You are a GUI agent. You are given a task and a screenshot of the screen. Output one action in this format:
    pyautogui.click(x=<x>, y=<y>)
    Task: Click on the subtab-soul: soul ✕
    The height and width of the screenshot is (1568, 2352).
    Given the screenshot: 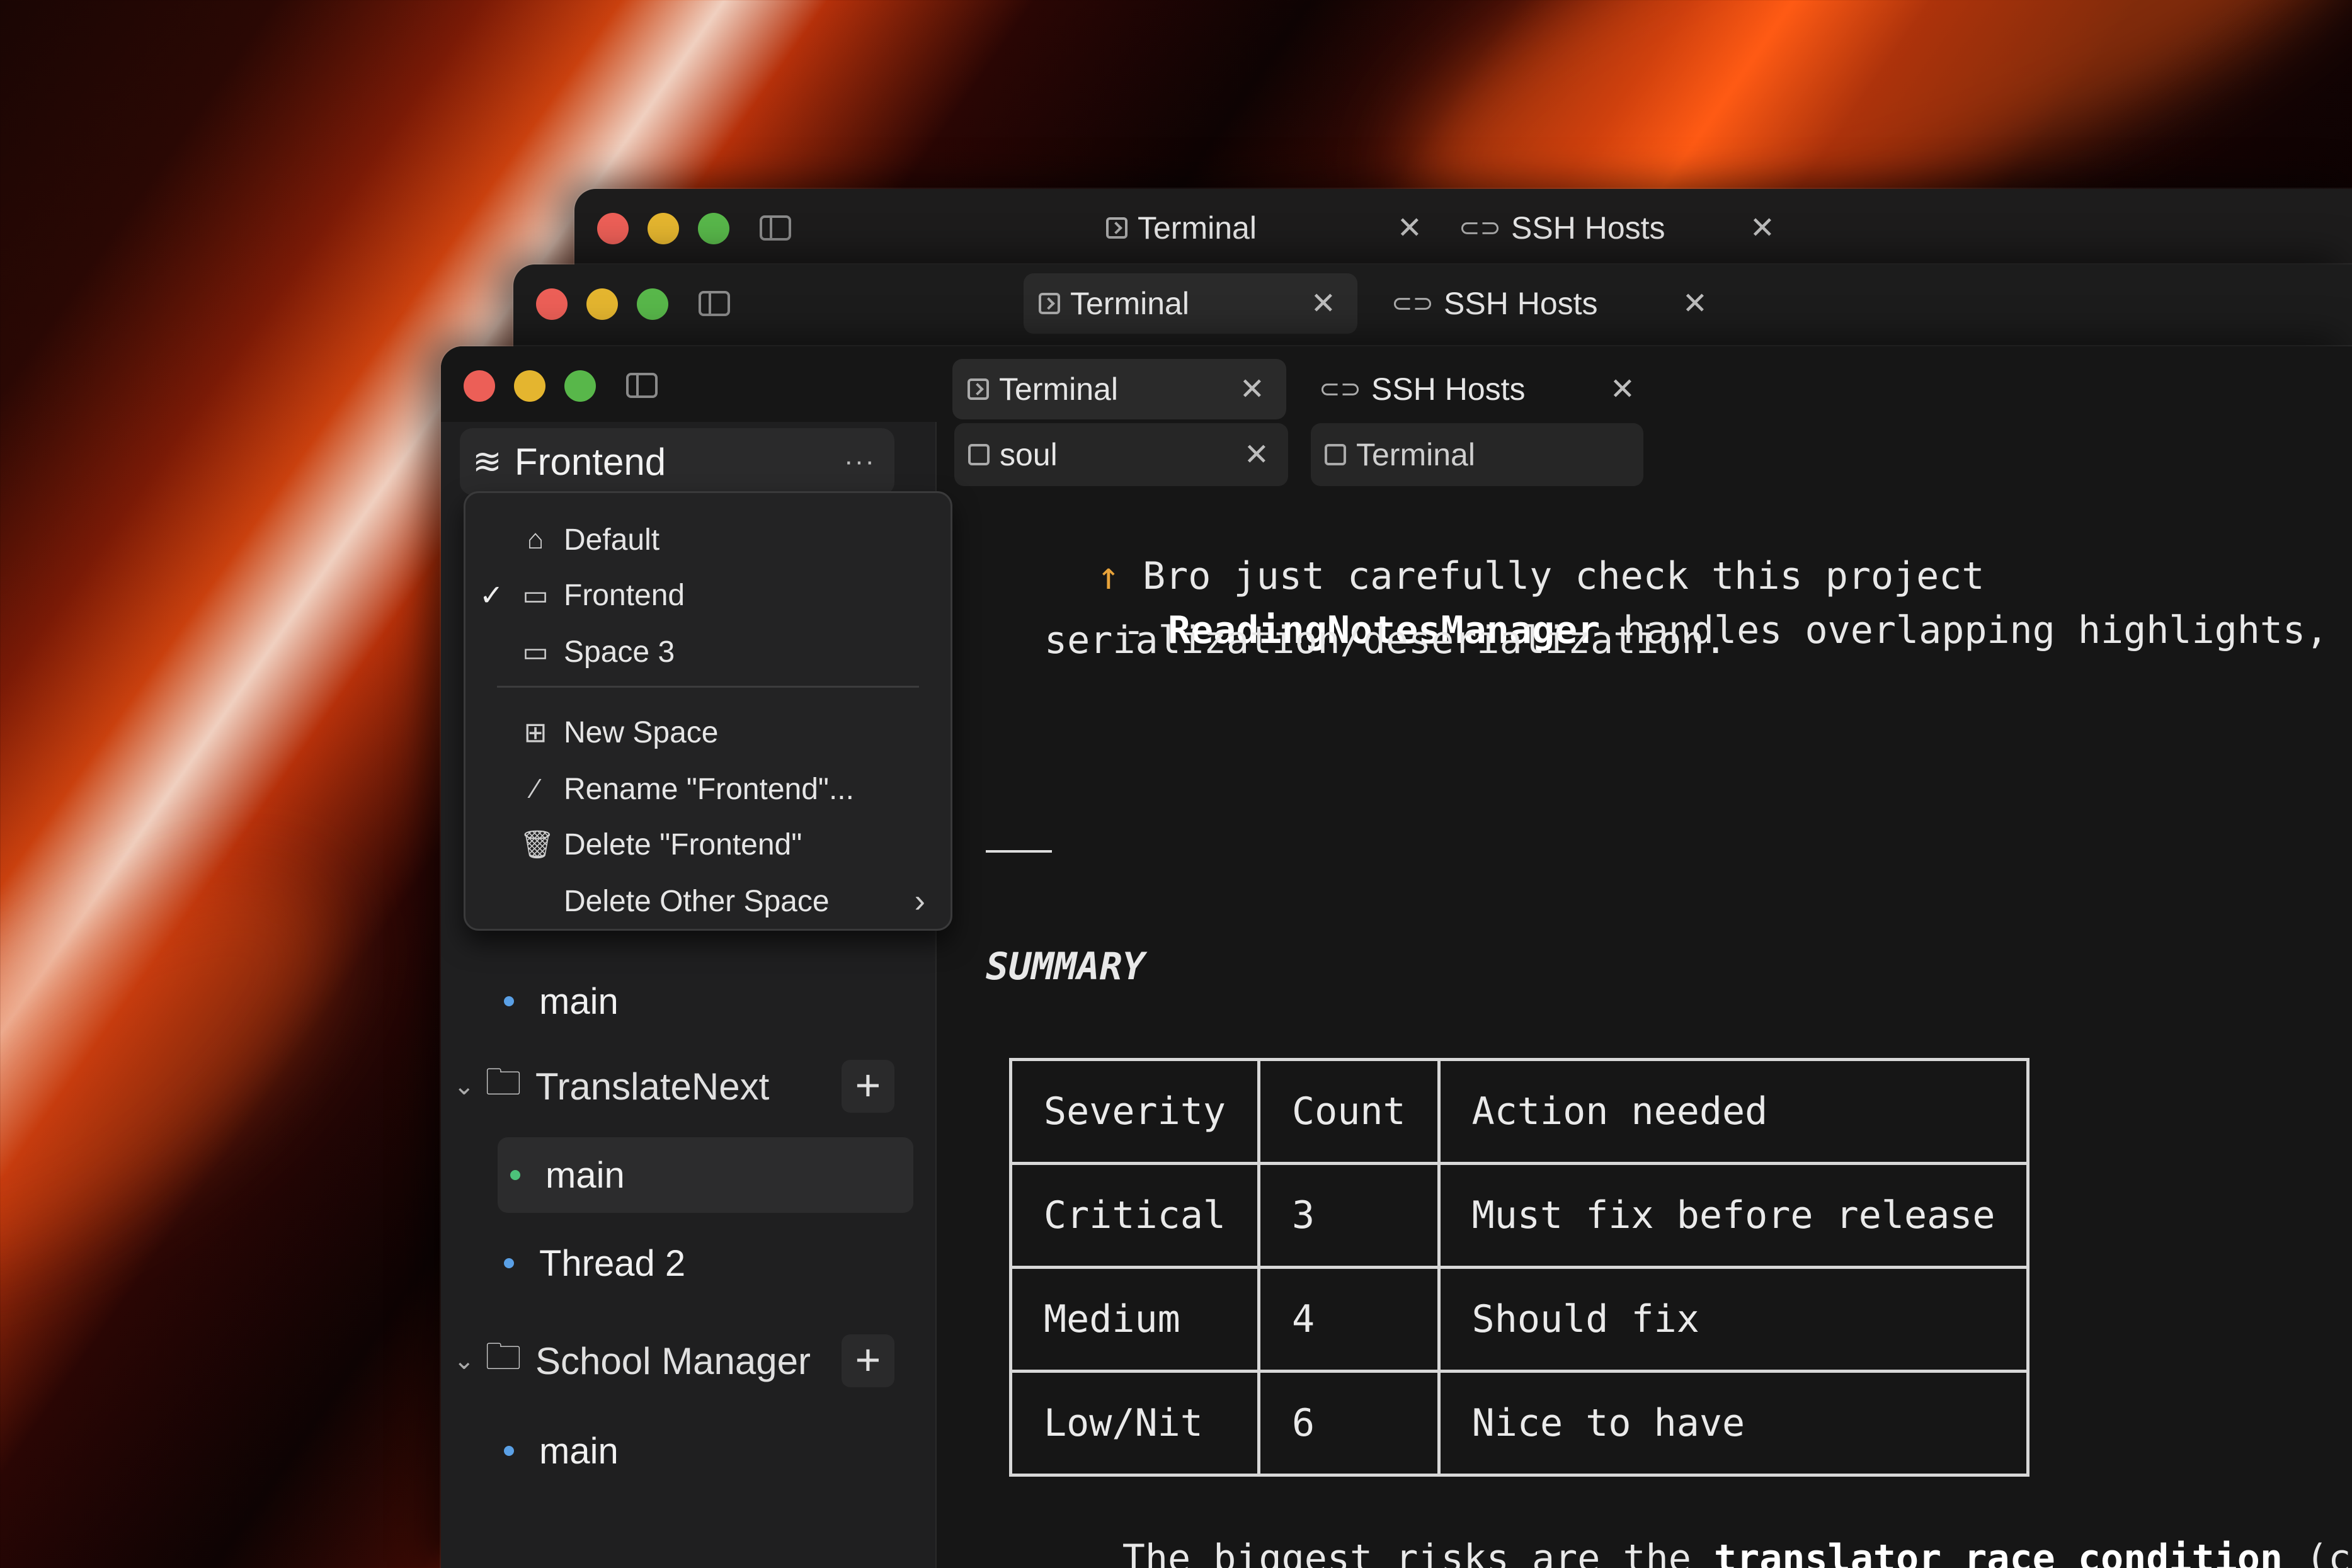 What is the action you would take?
    pyautogui.click(x=1121, y=454)
    